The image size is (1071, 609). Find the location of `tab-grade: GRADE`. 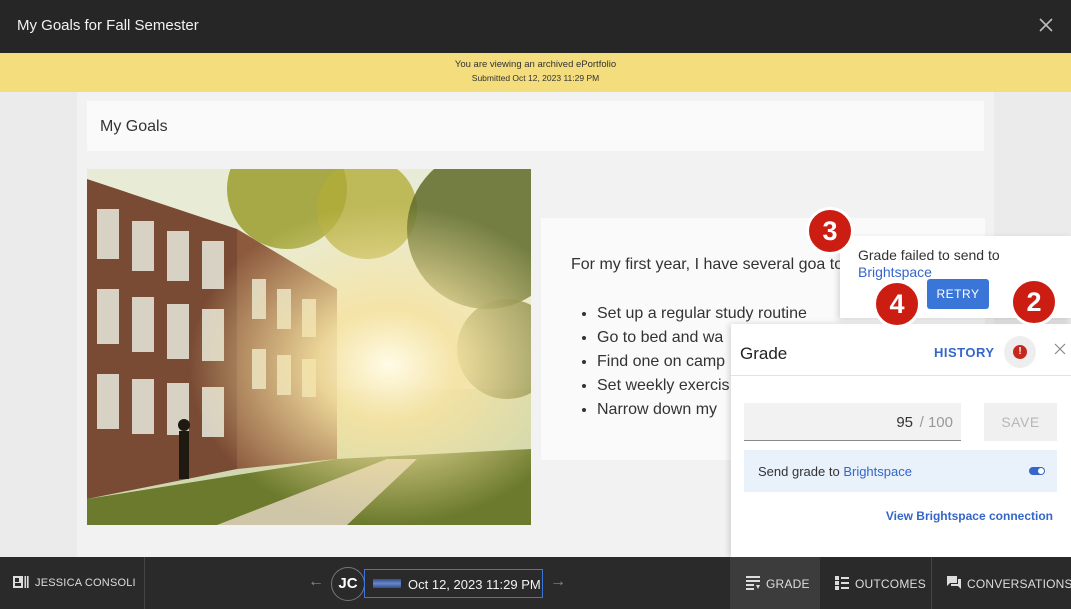

tab-grade: GRADE is located at coordinates (775, 583).